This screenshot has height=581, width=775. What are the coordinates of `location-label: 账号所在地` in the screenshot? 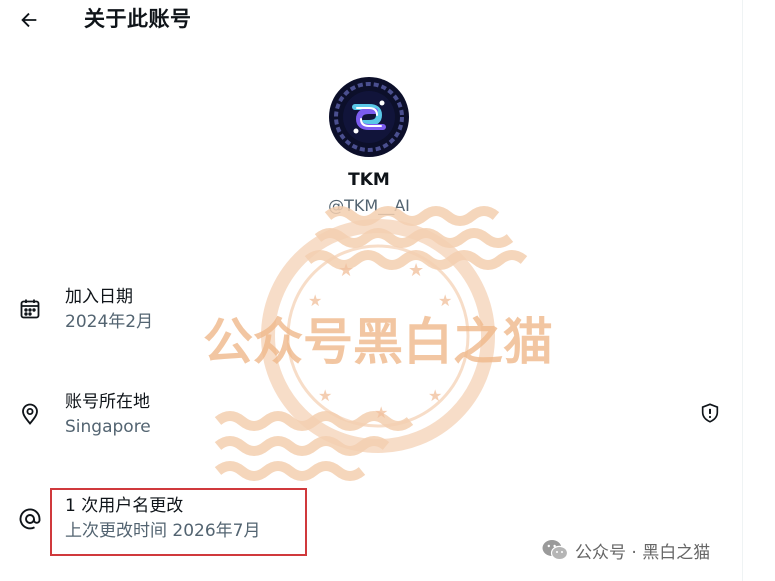 It's located at (107, 402).